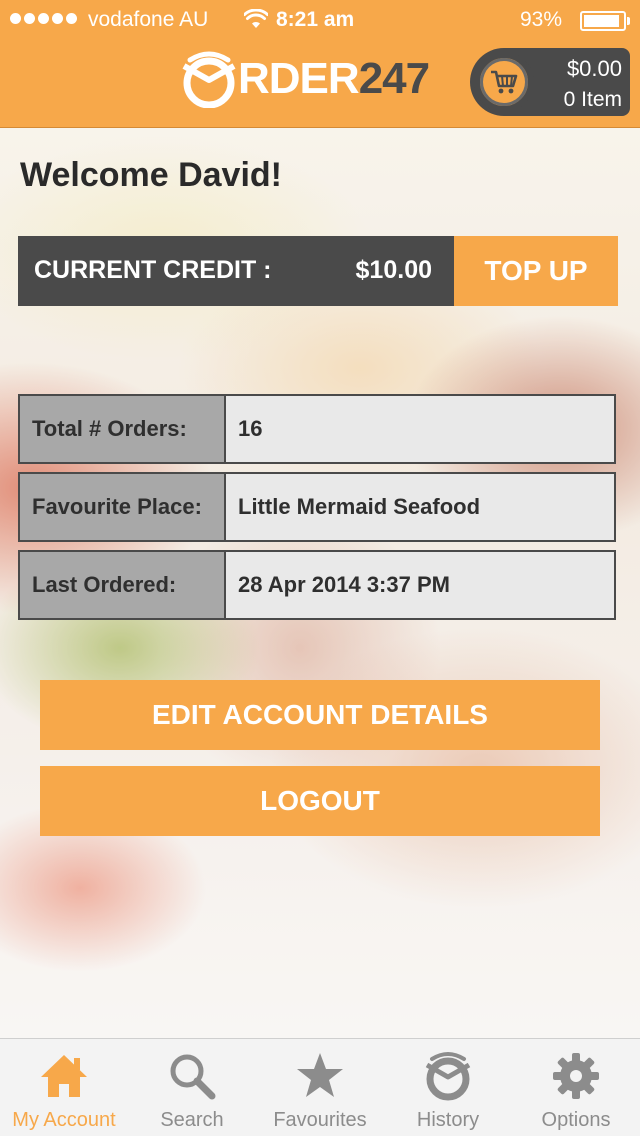  I want to click on cart-summary-button: $0.00 0 Item, so click(550, 82).